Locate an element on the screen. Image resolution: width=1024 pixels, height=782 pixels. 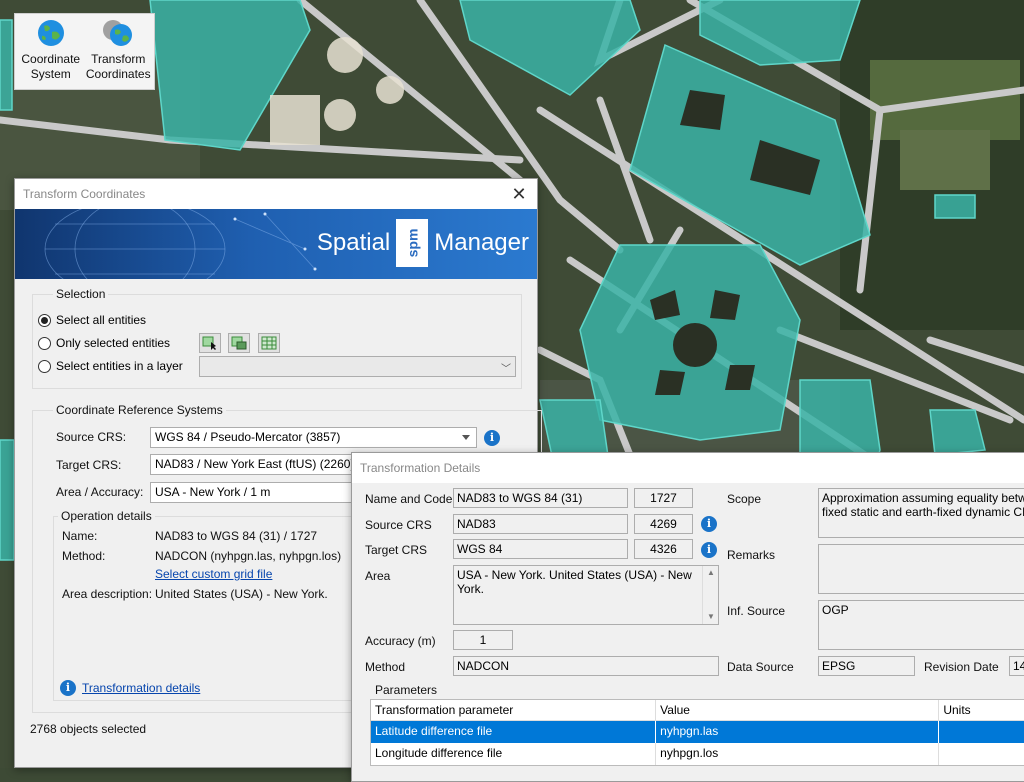
area-accuracy-value: USA - New York / 1 m is located at coordinates (213, 492).